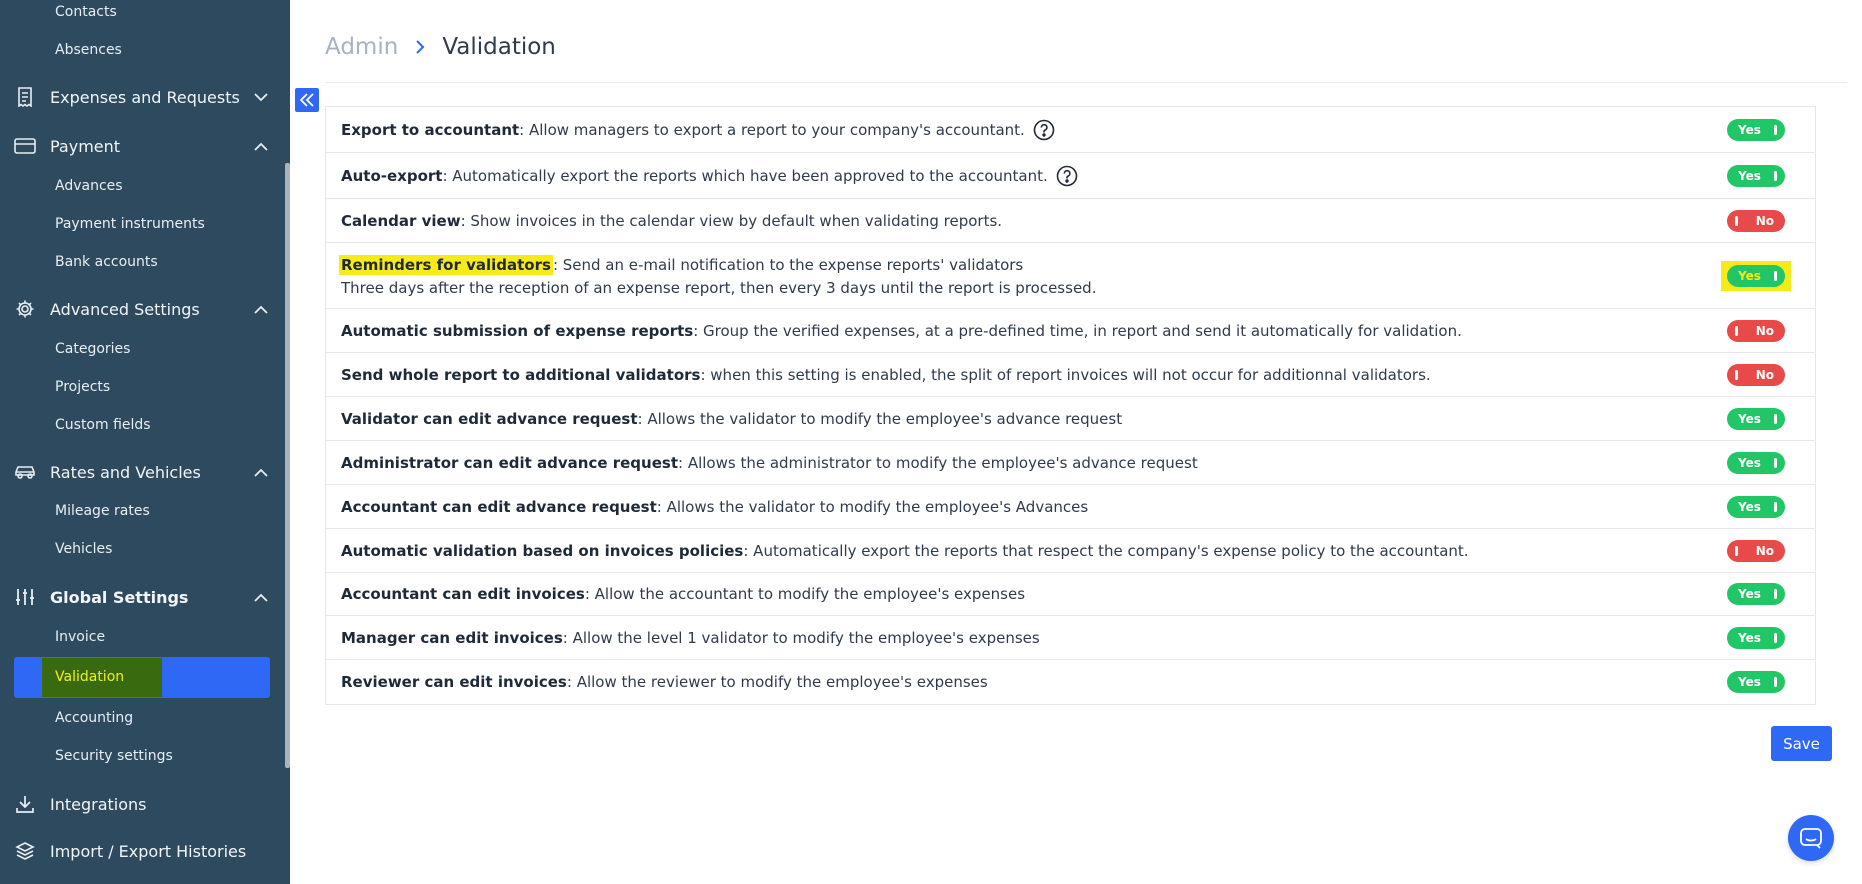 The image size is (1862, 884). Describe the element at coordinates (125, 309) in the screenshot. I see `sidebar-group-label: Advanced Settings` at that location.